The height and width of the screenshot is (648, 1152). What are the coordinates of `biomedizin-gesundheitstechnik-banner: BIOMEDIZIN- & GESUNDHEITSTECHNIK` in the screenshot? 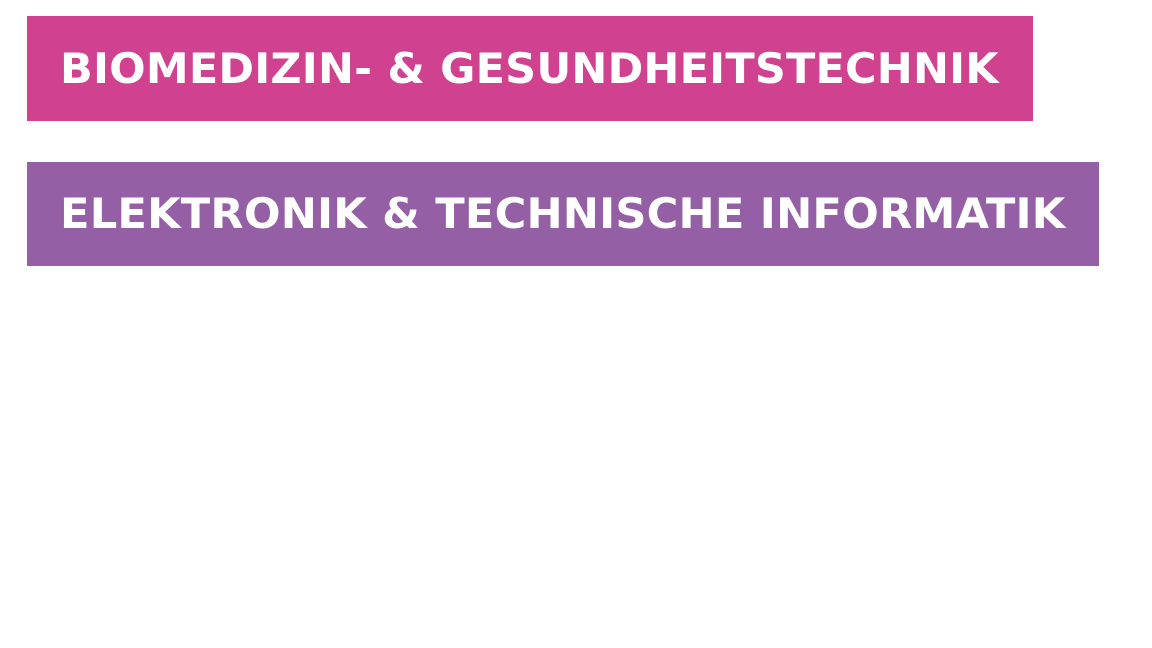 It's located at (530, 68).